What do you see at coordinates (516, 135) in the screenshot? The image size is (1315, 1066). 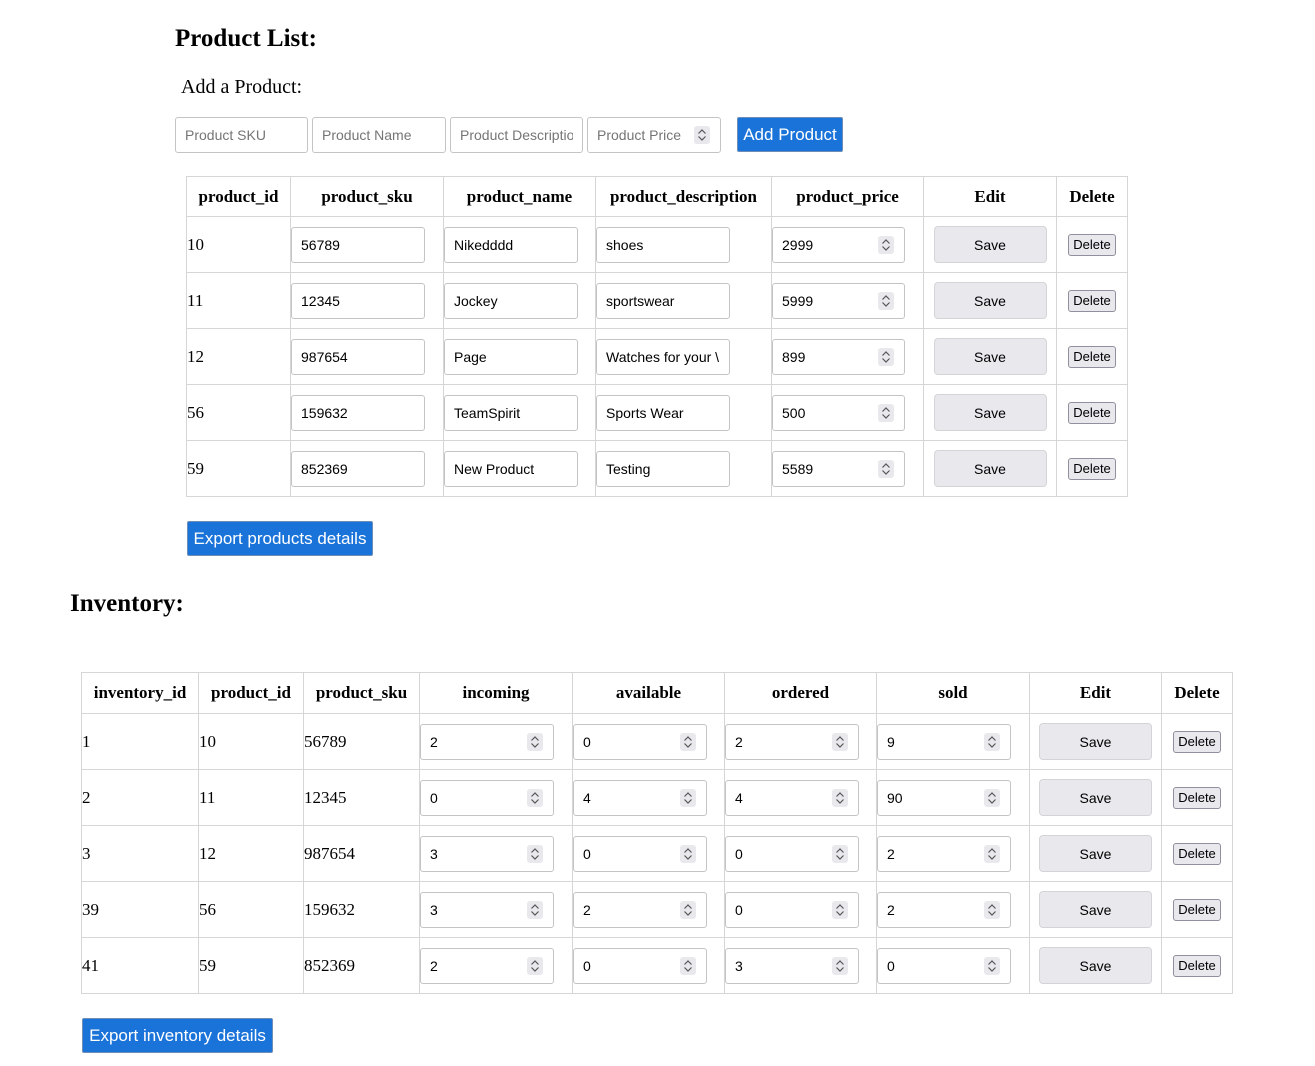 I see `product-description-input` at bounding box center [516, 135].